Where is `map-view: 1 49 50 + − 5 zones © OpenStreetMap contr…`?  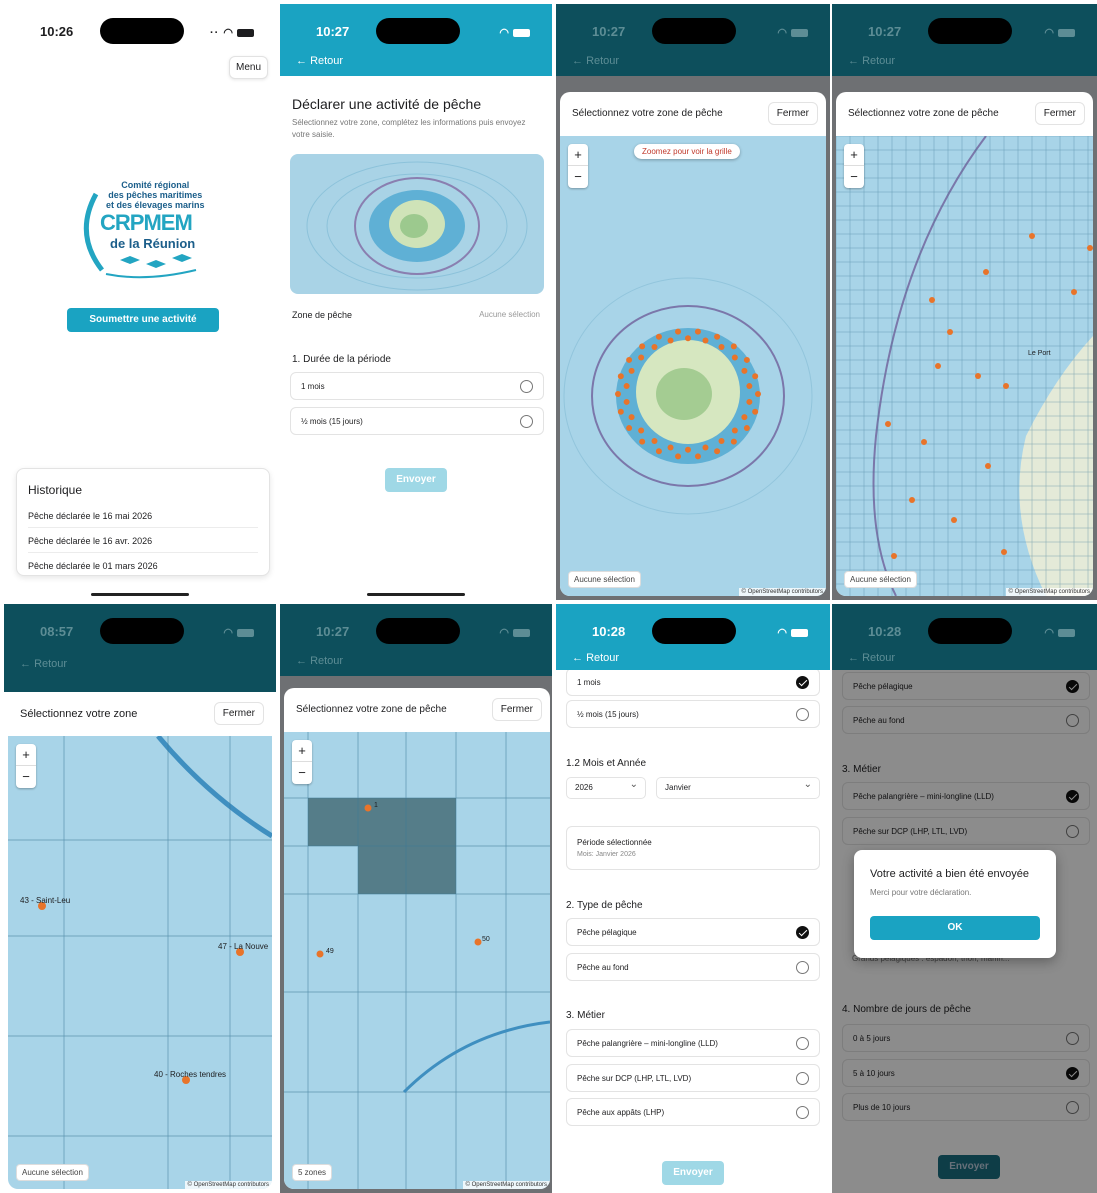
map-view: 1 49 50 + − 5 zones © OpenStreetMap contr… is located at coordinates (417, 960).